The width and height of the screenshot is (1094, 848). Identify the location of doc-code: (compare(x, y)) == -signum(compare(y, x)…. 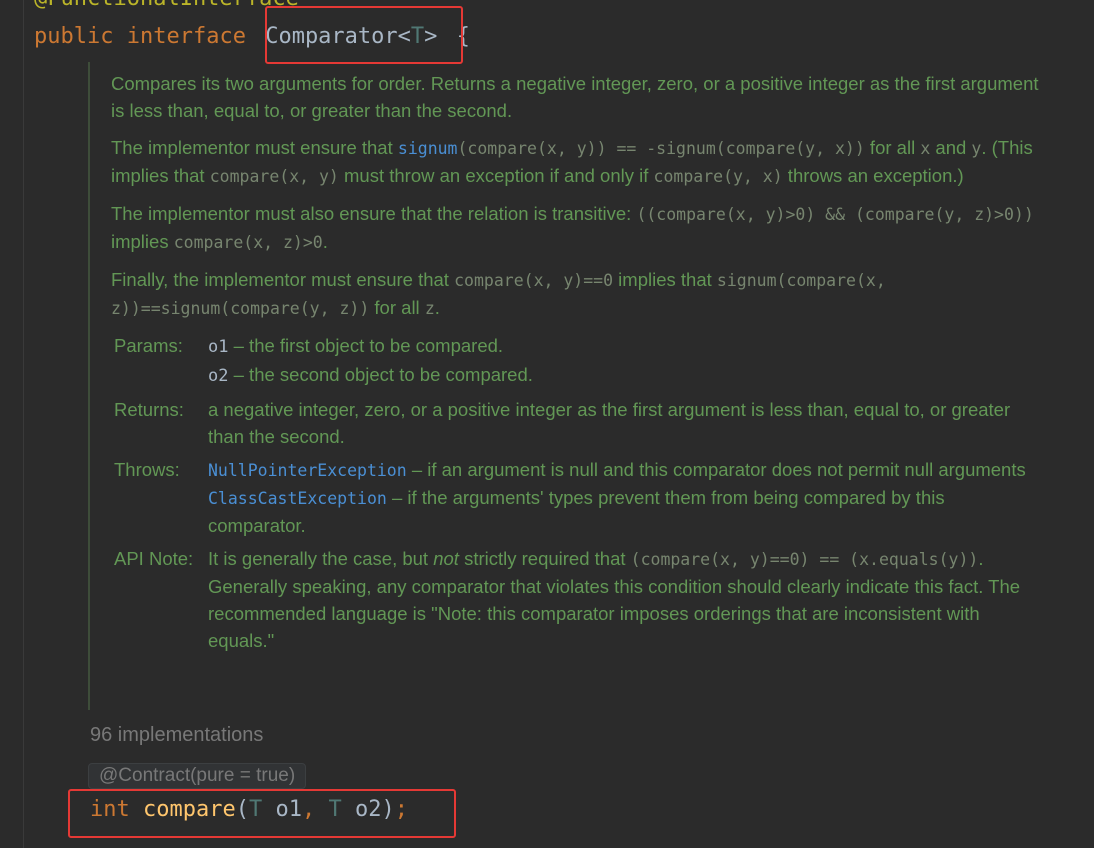
(661, 148).